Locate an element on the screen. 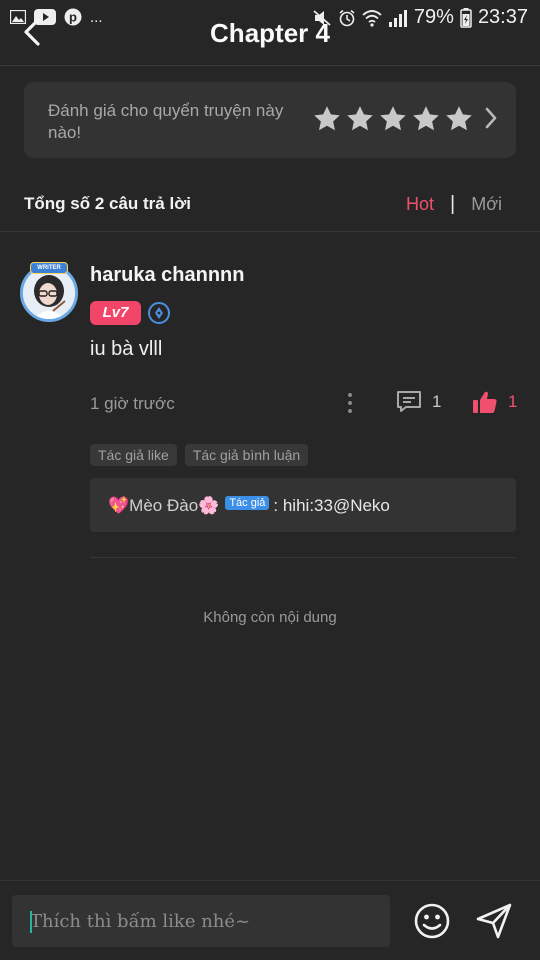  reply-text: : hihi:33@Neko is located at coordinates (331, 505).